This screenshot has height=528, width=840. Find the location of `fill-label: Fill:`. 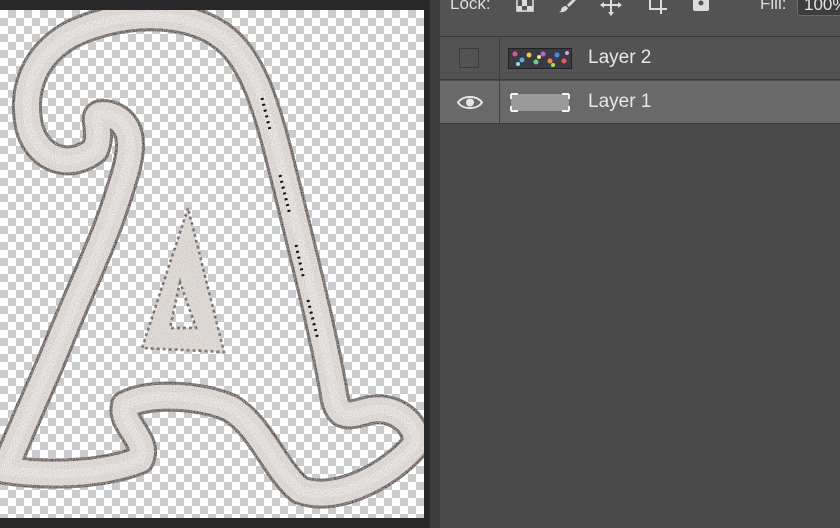

fill-label: Fill: is located at coordinates (773, 6).